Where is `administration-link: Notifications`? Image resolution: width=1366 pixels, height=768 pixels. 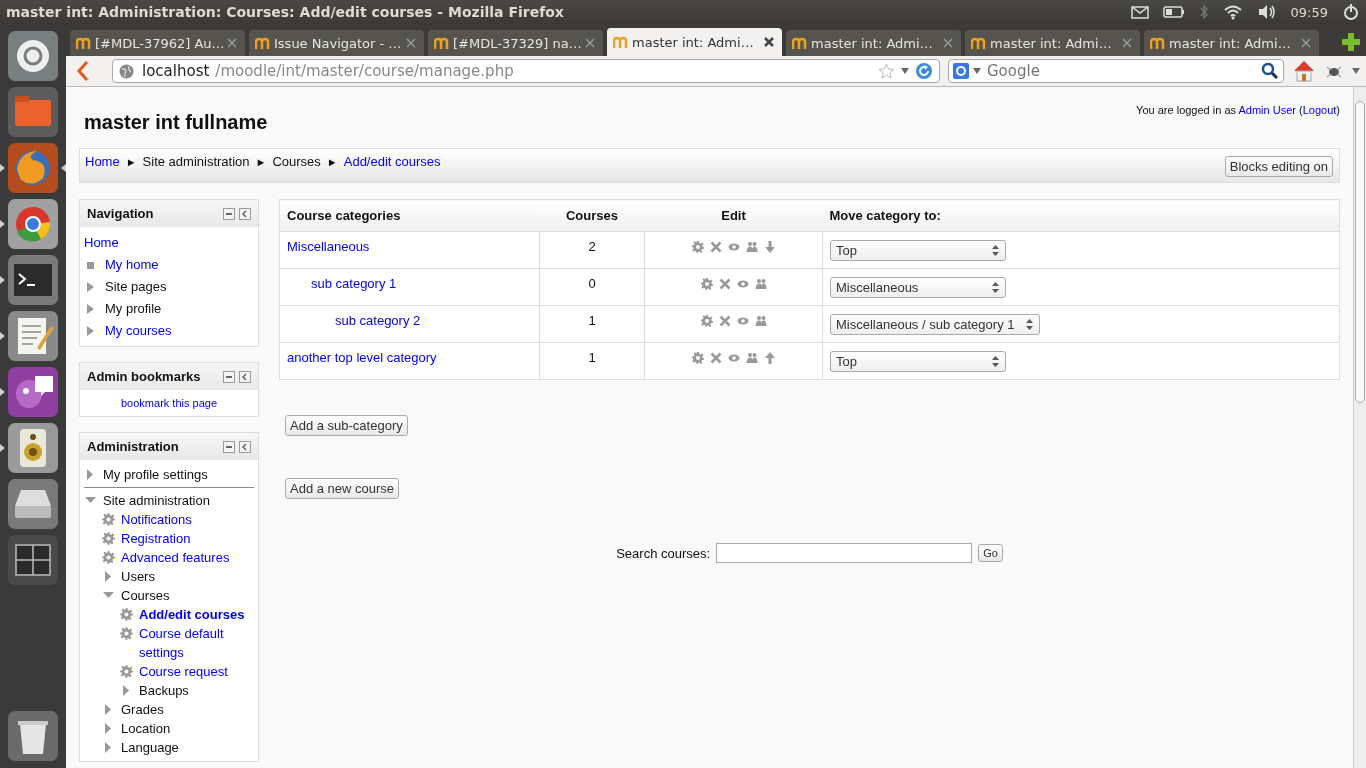
administration-link: Notifications is located at coordinates (156, 519).